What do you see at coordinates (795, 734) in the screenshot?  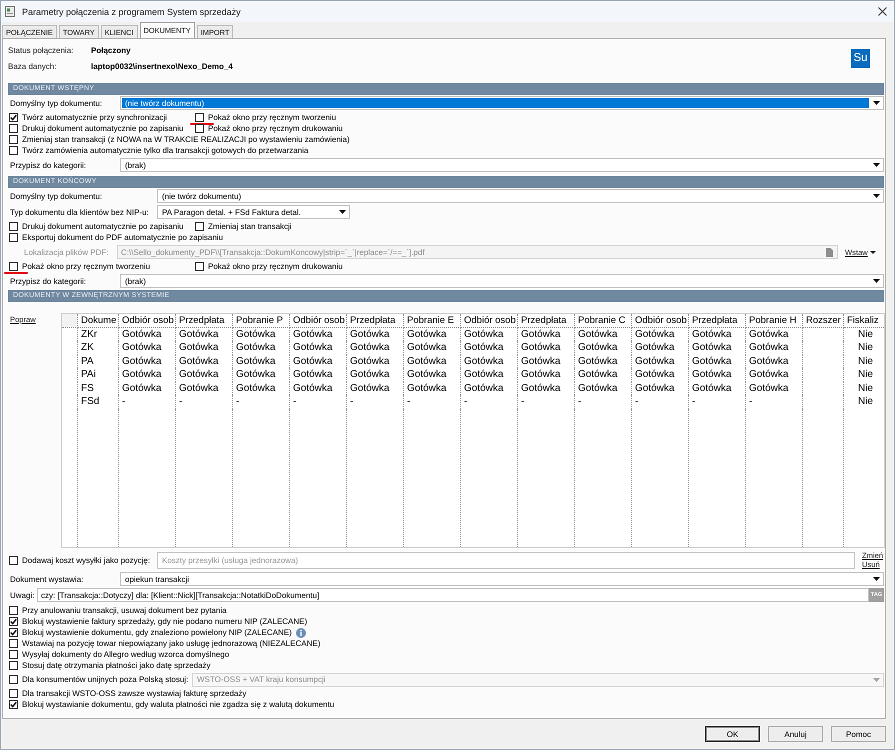 I see `dialog-button: Anuluj` at bounding box center [795, 734].